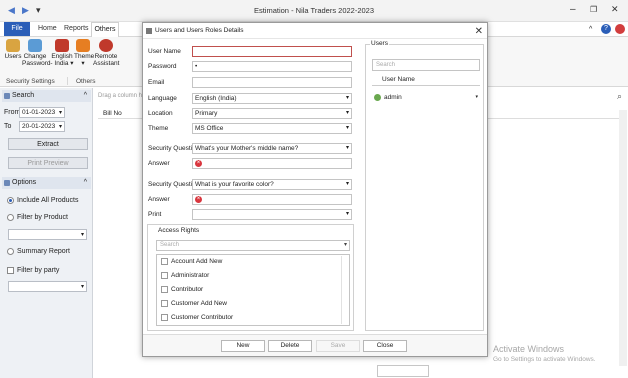 This screenshot has height=378, width=628. I want to click on theme-select: MS Office ▾, so click(272, 128).